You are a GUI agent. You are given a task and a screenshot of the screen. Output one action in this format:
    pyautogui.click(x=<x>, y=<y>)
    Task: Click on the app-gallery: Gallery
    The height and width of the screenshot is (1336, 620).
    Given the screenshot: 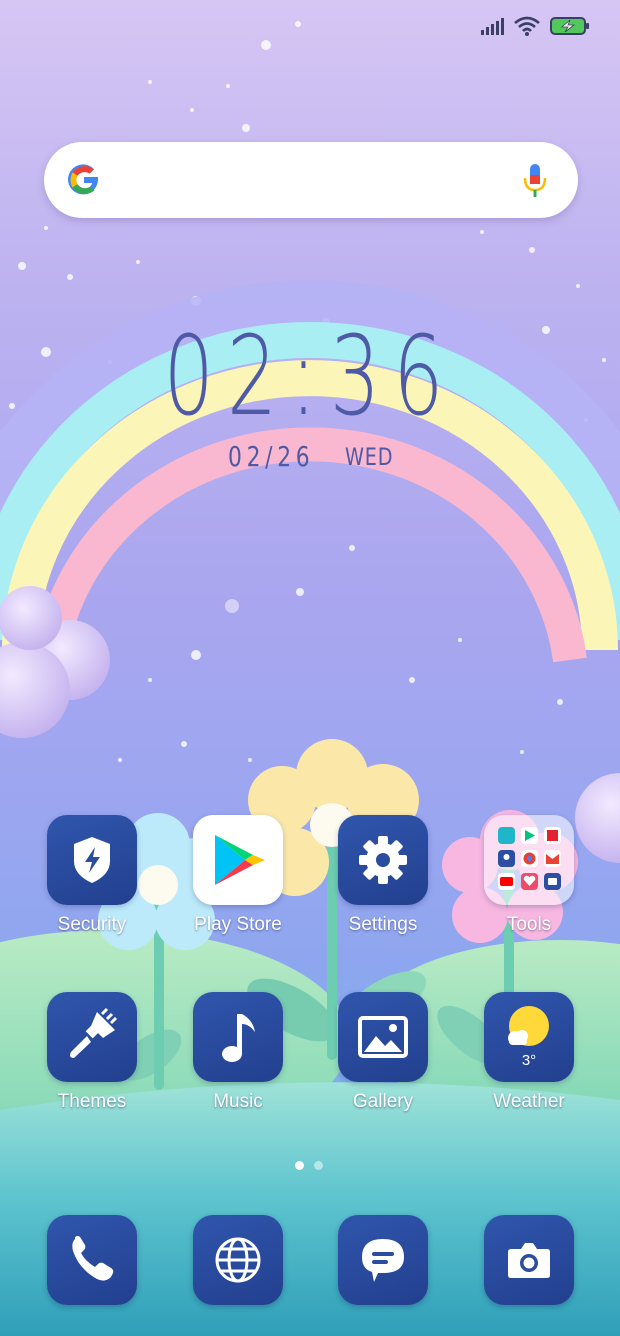 What is the action you would take?
    pyautogui.click(x=383, y=1062)
    